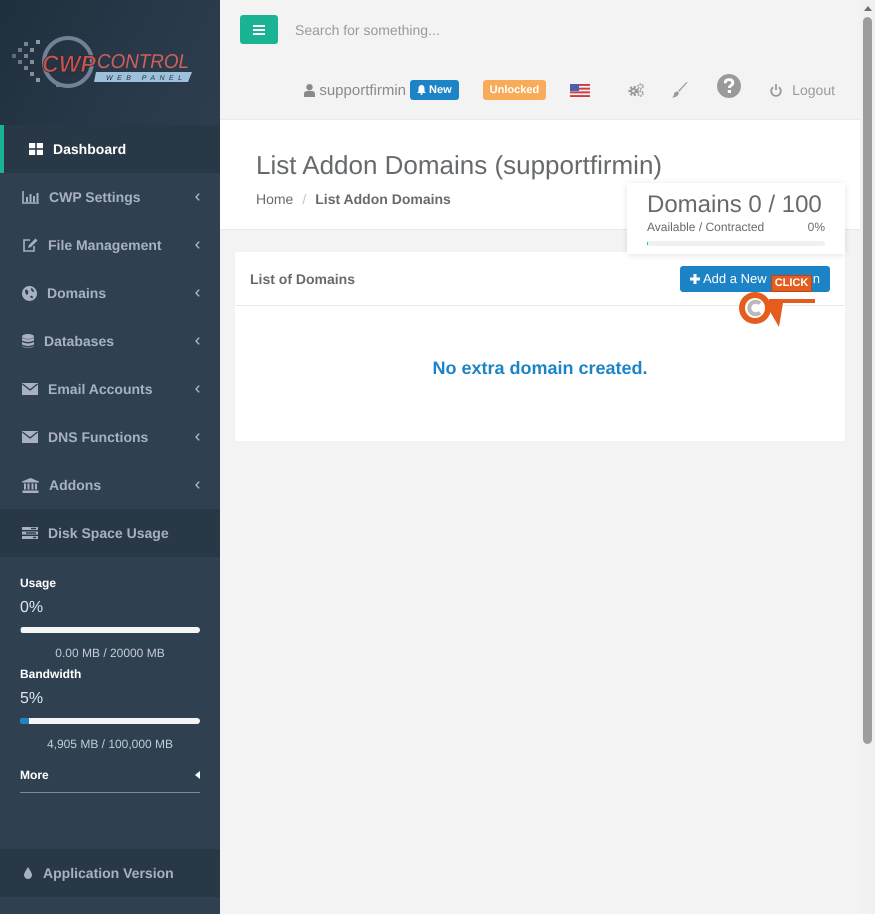 Image resolution: width=875 pixels, height=914 pixels. What do you see at coordinates (791, 283) in the screenshot?
I see `click-tooltip: CLICK` at bounding box center [791, 283].